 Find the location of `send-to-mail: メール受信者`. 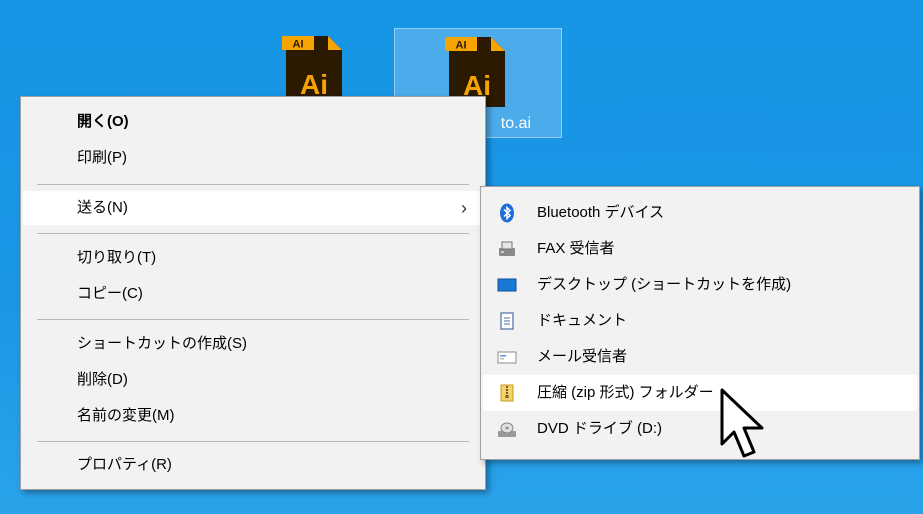

send-to-mail: メール受信者 is located at coordinates (700, 357).